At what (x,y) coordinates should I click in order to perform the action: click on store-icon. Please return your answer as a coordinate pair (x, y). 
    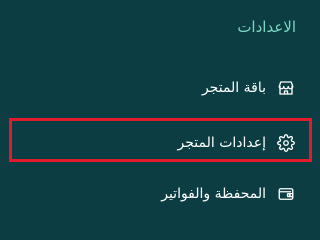
    Looking at the image, I should click on (286, 88).